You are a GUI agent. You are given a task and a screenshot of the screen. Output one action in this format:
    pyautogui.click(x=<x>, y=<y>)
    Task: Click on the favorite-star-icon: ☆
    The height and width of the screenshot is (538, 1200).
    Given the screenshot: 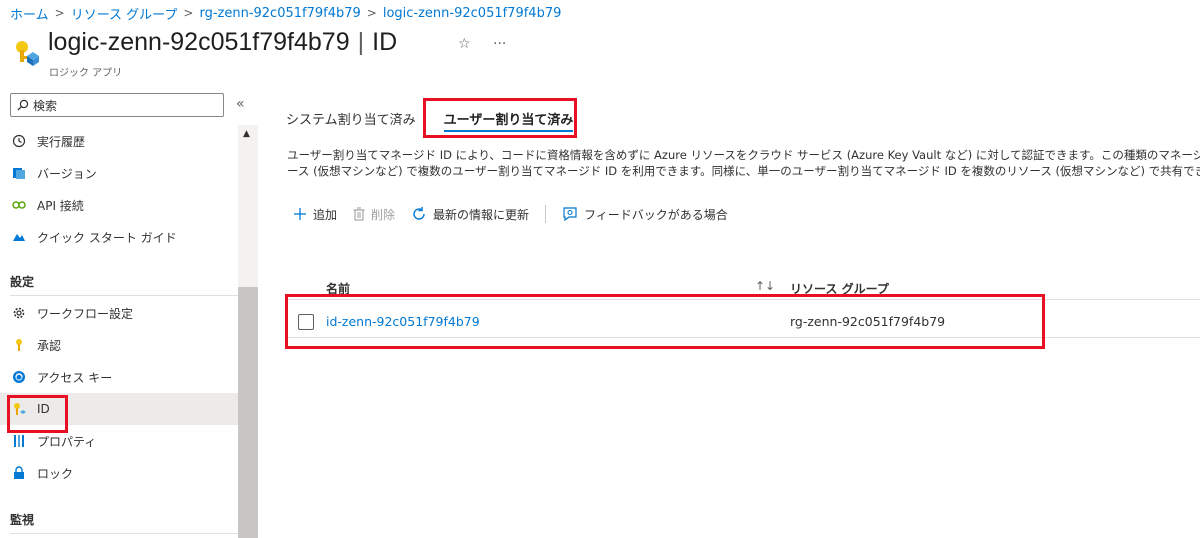 What is the action you would take?
    pyautogui.click(x=464, y=44)
    